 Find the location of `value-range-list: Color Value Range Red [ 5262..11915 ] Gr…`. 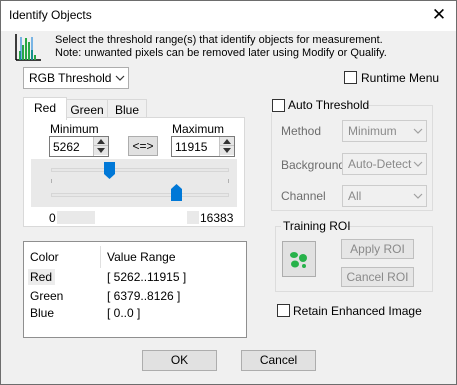

value-range-list: Color Value Range Red [ 5262..11915 ] Gr… is located at coordinates (135, 289).